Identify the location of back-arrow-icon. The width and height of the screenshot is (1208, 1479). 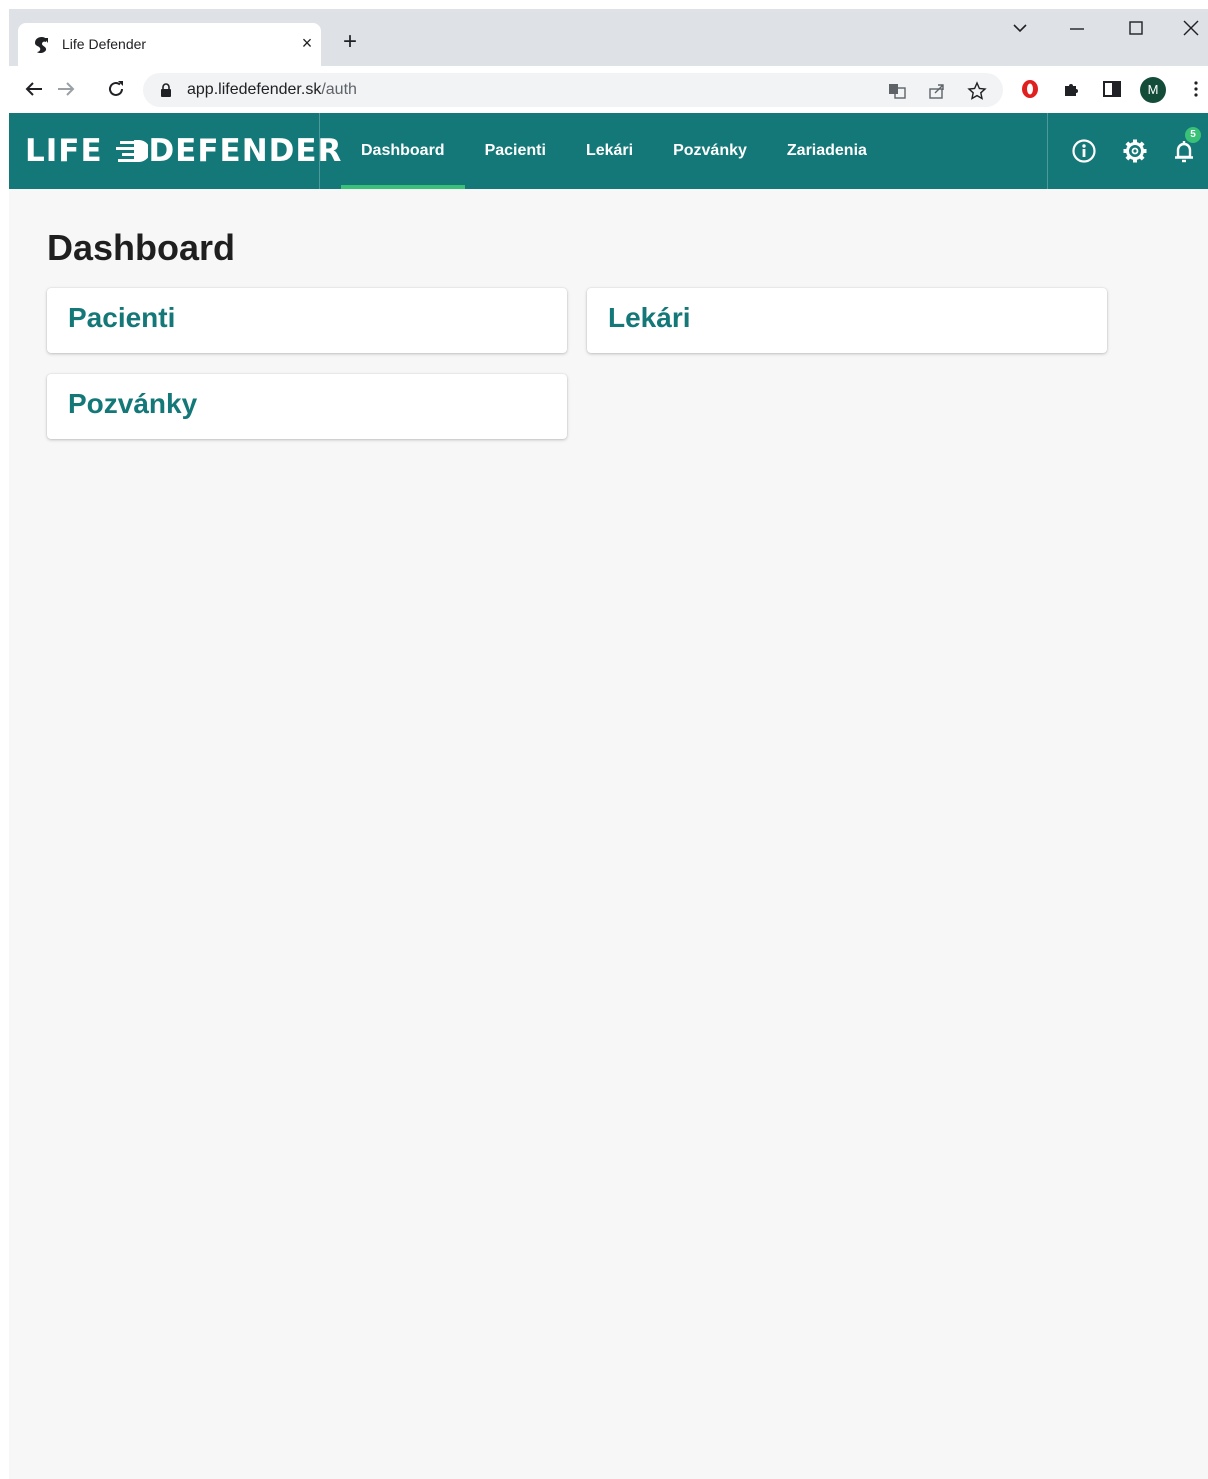
(34, 89).